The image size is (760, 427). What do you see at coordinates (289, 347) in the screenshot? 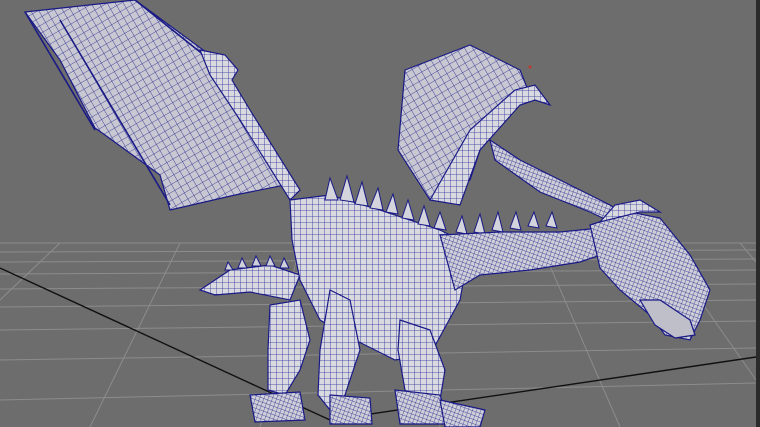
I see `hind-leg` at bounding box center [289, 347].